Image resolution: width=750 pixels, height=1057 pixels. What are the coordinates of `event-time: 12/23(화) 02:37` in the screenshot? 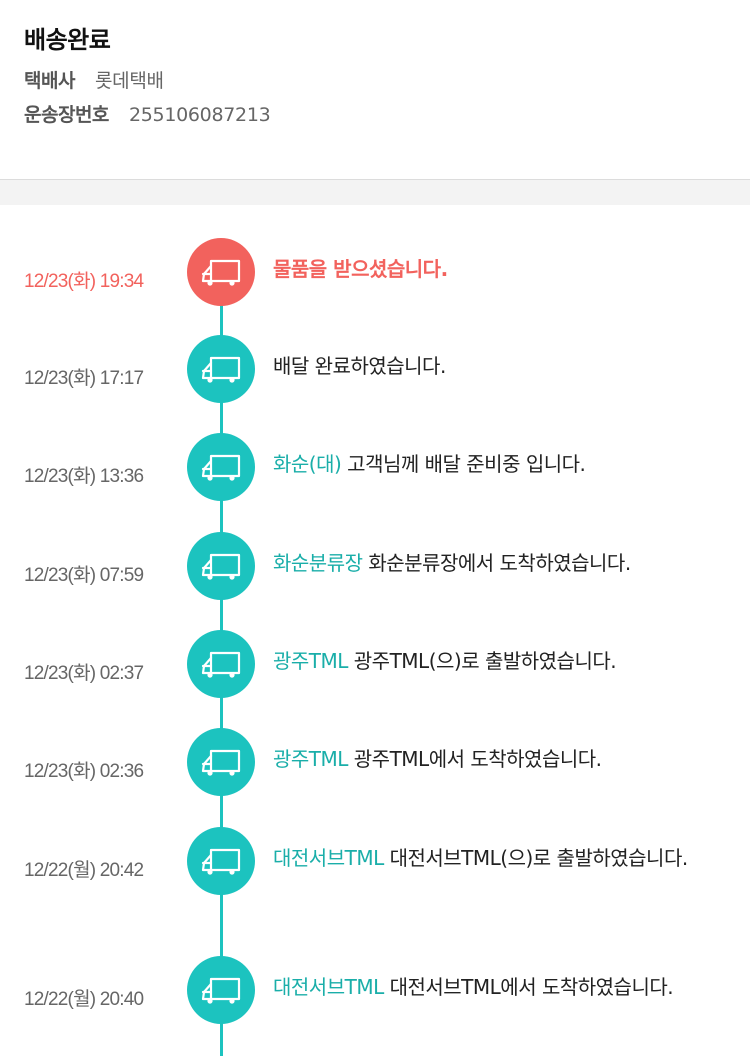 It's located at (84, 673).